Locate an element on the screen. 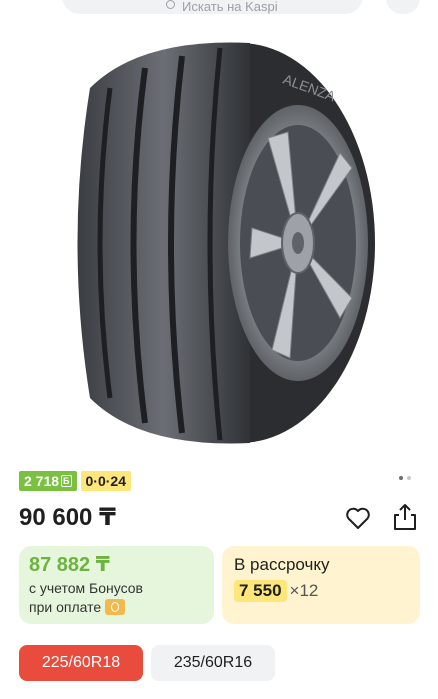 This screenshot has height=699, width=438. size-selector: 225/60R18 235/60R16 is located at coordinates (147, 663).